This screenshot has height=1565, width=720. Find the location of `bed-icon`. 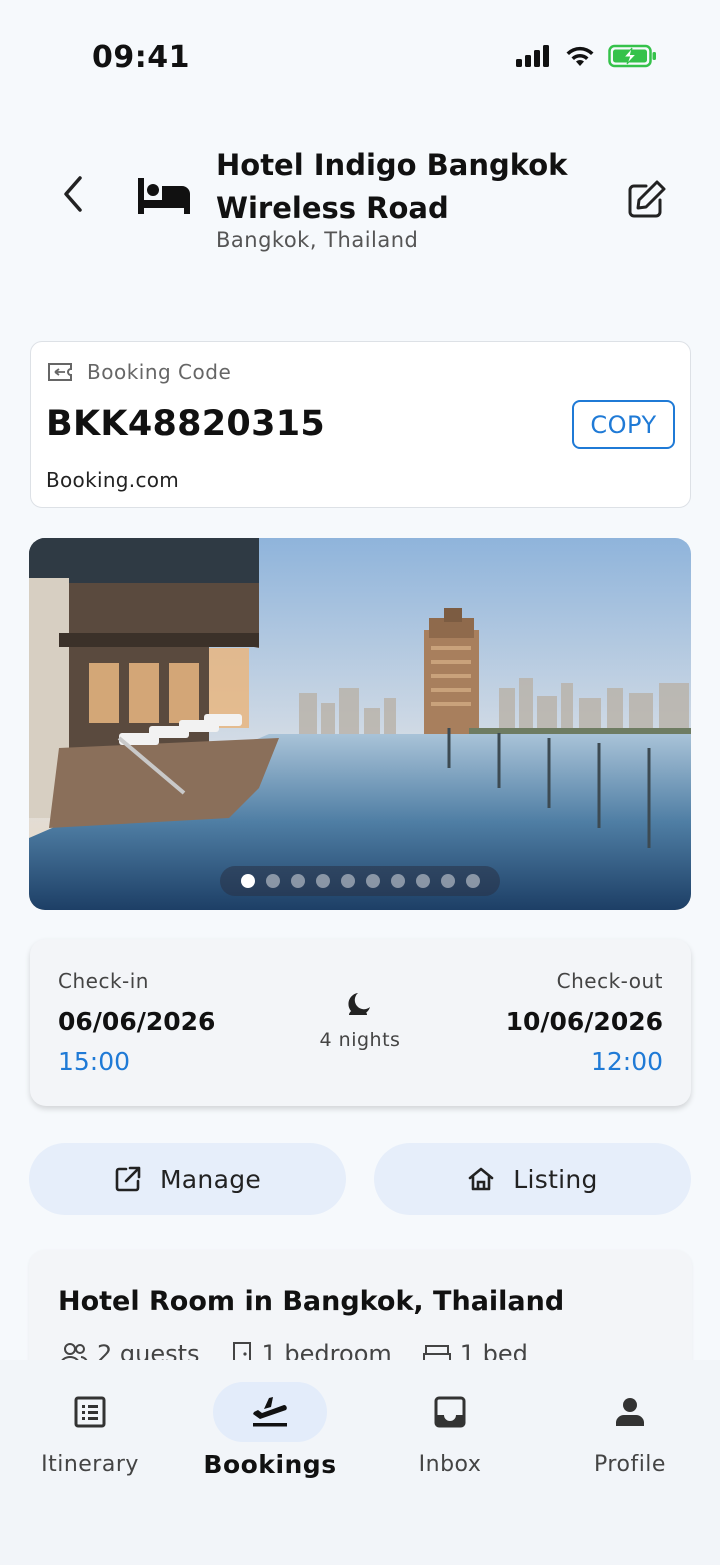

bed-icon is located at coordinates (164, 198).